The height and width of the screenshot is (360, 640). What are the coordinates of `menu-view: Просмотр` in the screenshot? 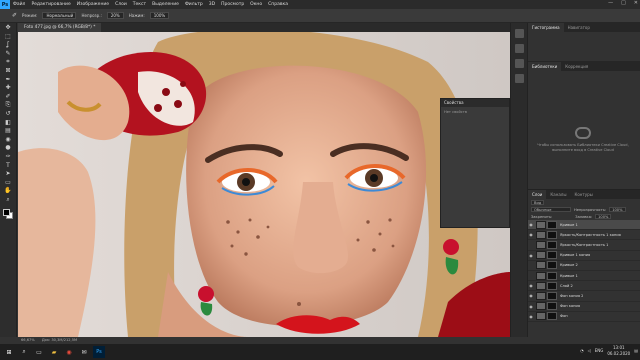 It's located at (232, 4).